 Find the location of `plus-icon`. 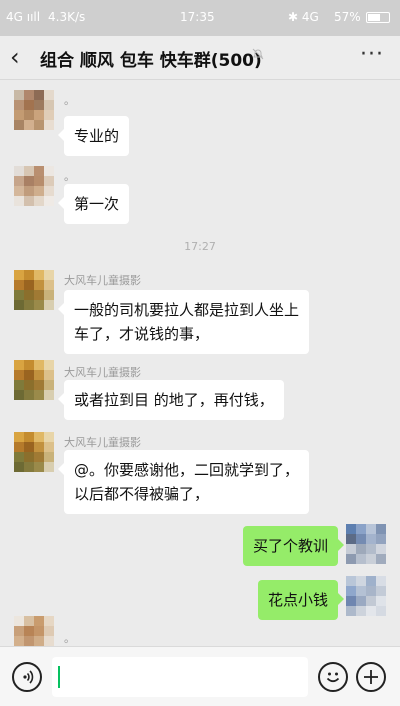

plus-icon is located at coordinates (371, 677).